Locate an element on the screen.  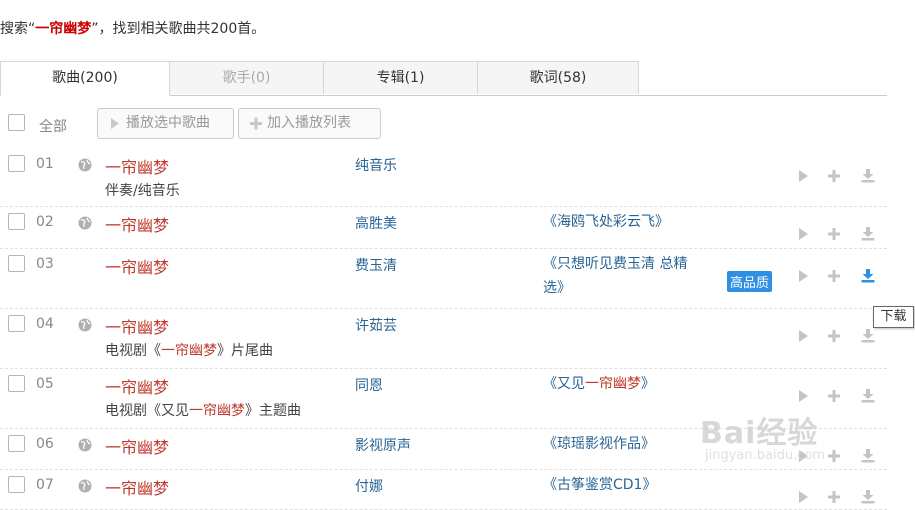
search-keyword: 一帘幽梦 is located at coordinates (63, 29).